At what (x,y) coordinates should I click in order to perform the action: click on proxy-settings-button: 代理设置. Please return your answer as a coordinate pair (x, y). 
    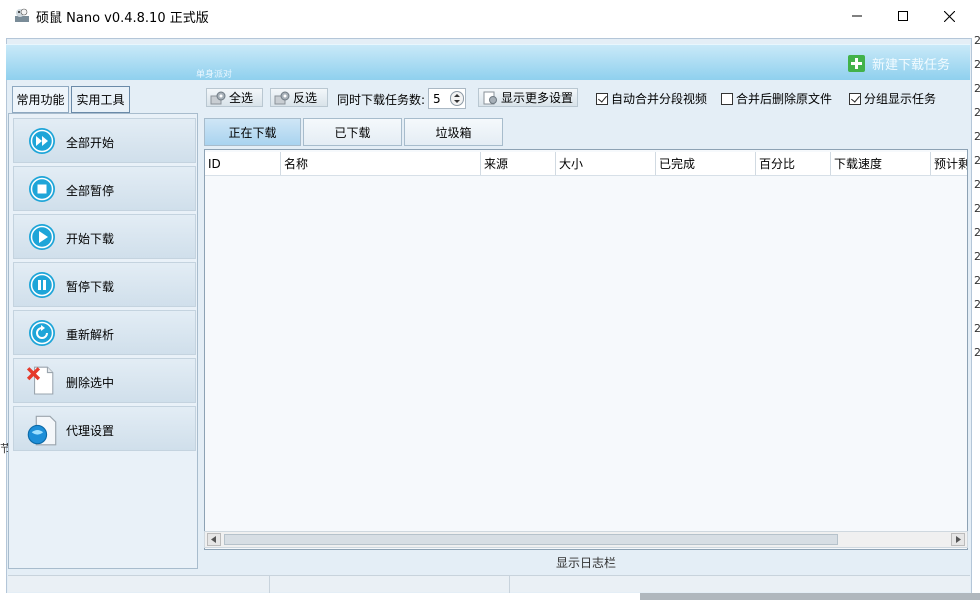
    Looking at the image, I should click on (104, 428).